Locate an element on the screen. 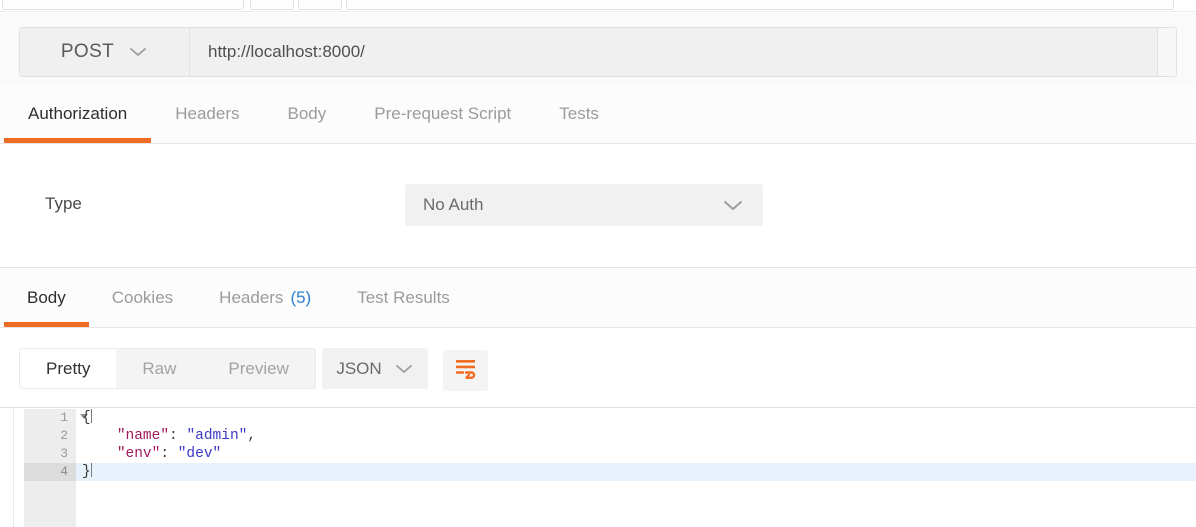 This screenshot has height=527, width=1196. http-method-label: POST is located at coordinates (87, 51).